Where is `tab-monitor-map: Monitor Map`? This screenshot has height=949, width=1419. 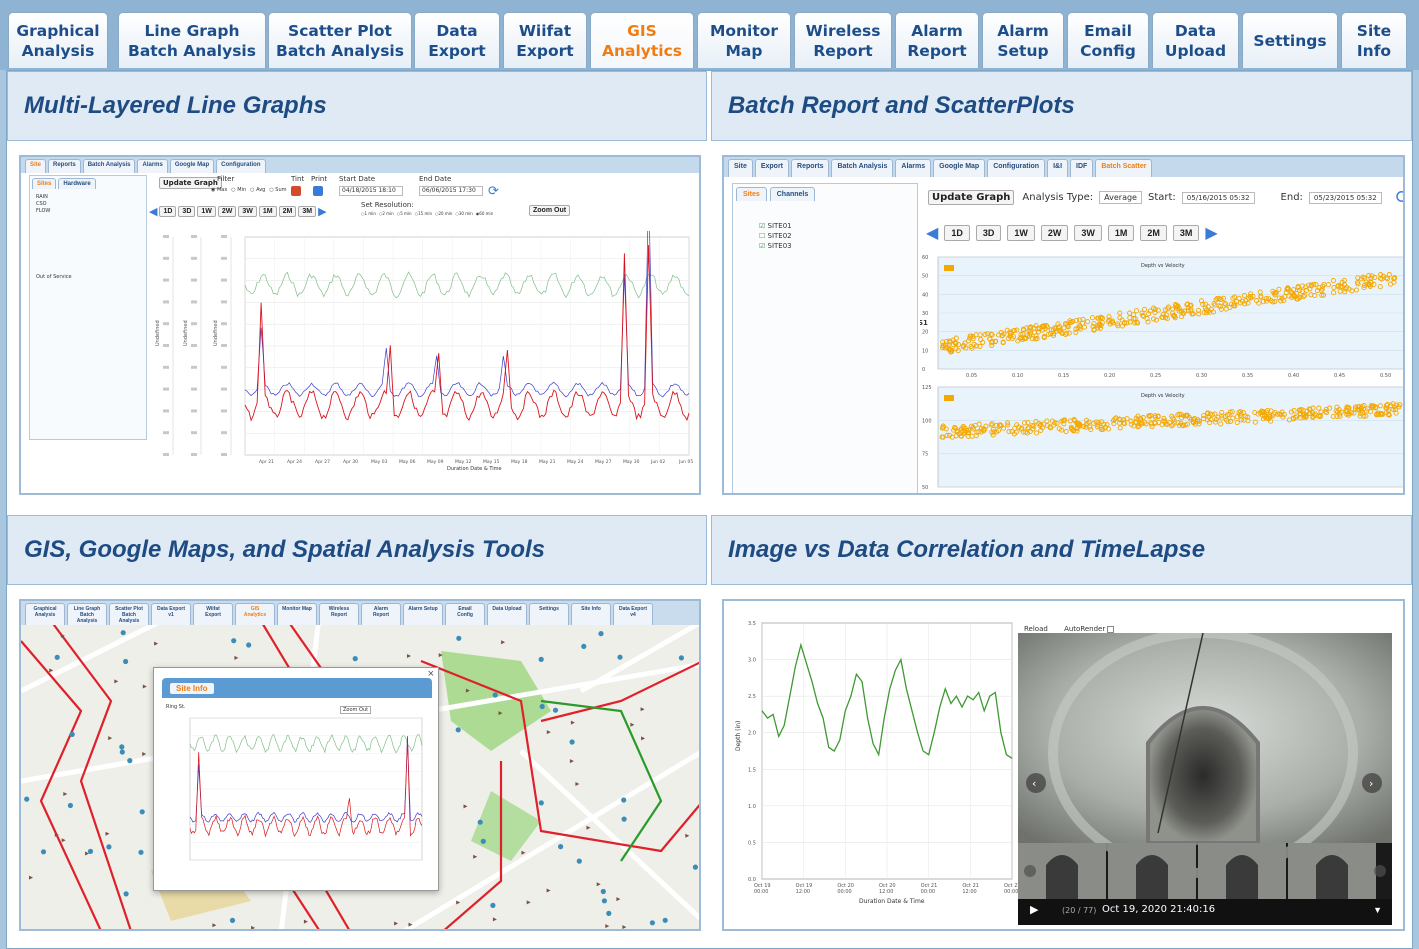 tab-monitor-map: Monitor Map is located at coordinates (744, 40).